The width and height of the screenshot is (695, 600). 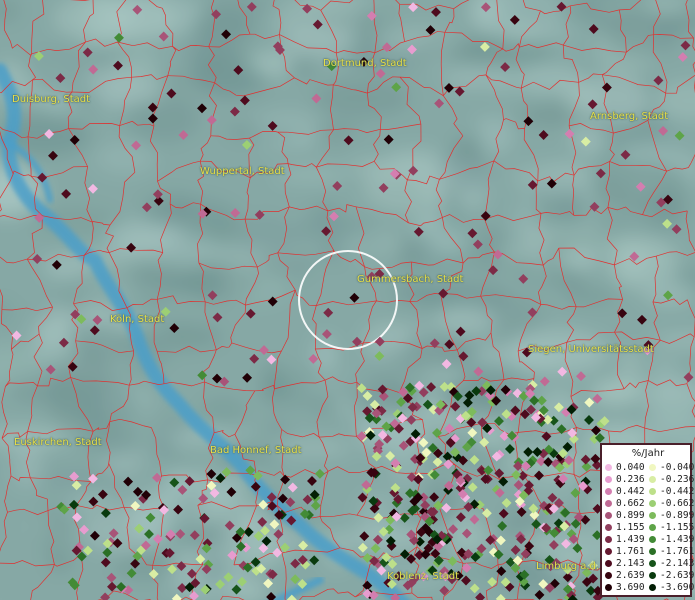 I want to click on city-label-gummersbach: Gummersbach, Stadt, so click(x=410, y=279).